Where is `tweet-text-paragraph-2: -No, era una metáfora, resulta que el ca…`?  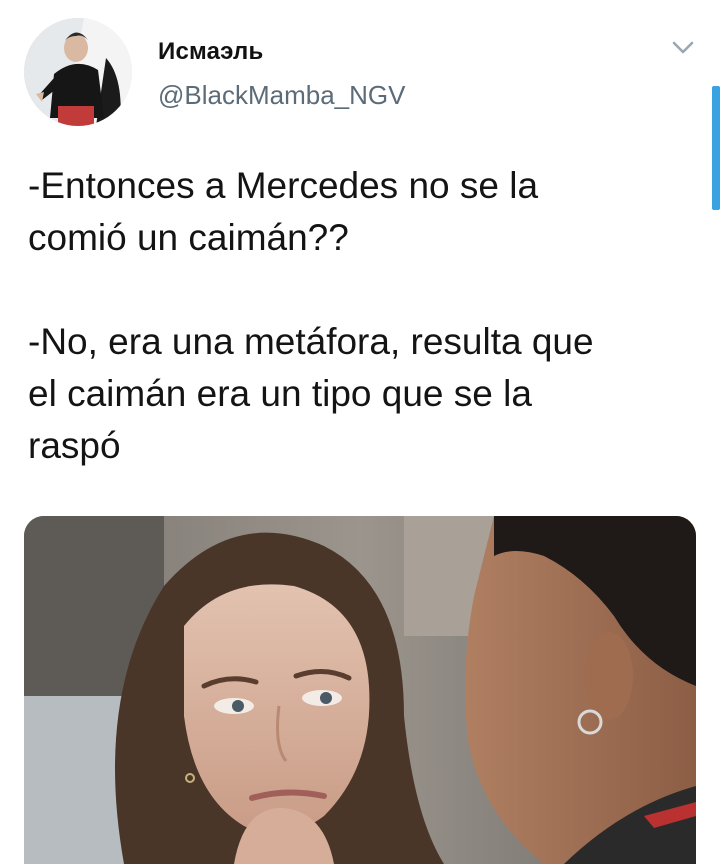 tweet-text-paragraph-2: -No, era una metáfora, resulta que el ca… is located at coordinates (311, 393).